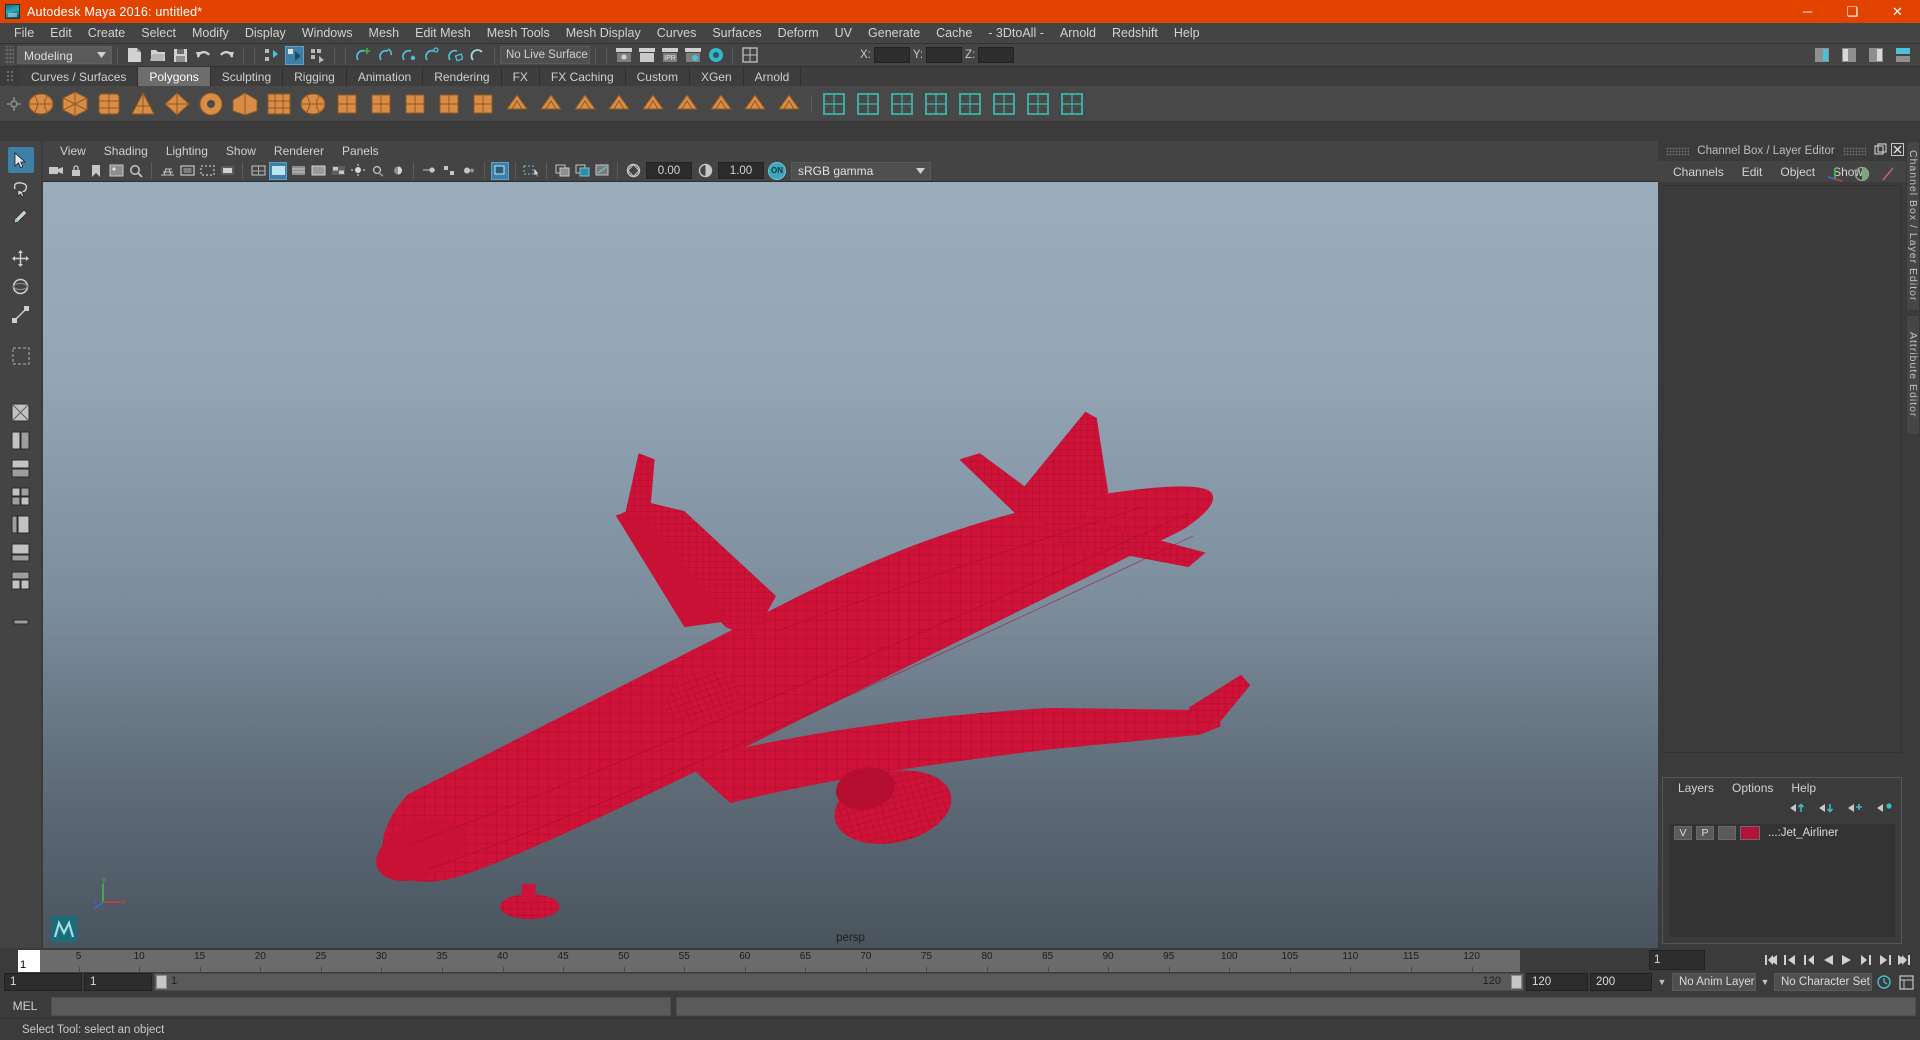  Describe the element at coordinates (687, 104) in the screenshot. I see `poly-quadrangulate-icon` at that location.